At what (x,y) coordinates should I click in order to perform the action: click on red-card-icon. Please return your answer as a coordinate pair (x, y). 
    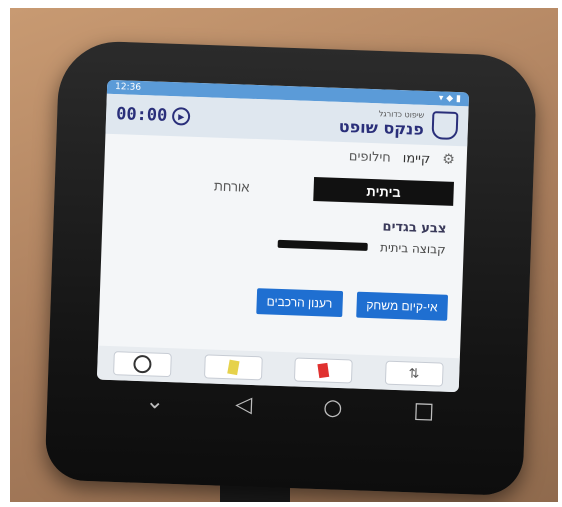
    Looking at the image, I should click on (323, 370).